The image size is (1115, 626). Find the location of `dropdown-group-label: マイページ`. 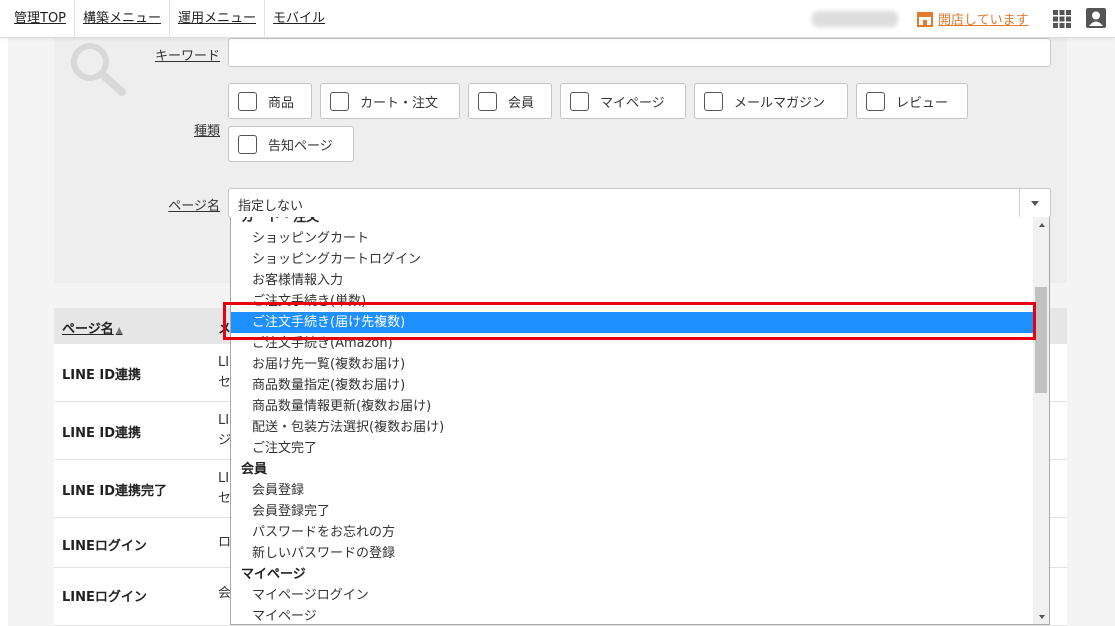

dropdown-group-label: マイページ is located at coordinates (273, 574).